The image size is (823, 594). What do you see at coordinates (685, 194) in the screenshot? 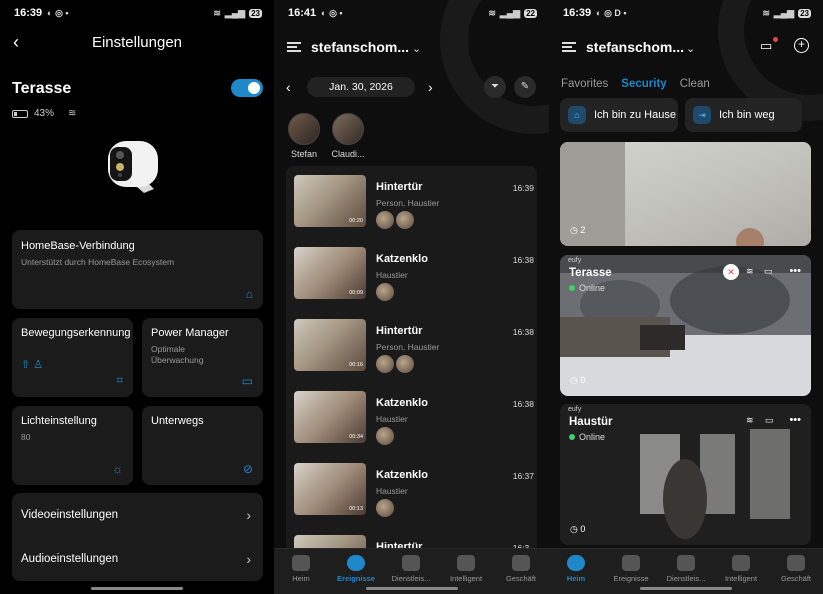
I see `camera-card-1: ◷ 2` at bounding box center [685, 194].